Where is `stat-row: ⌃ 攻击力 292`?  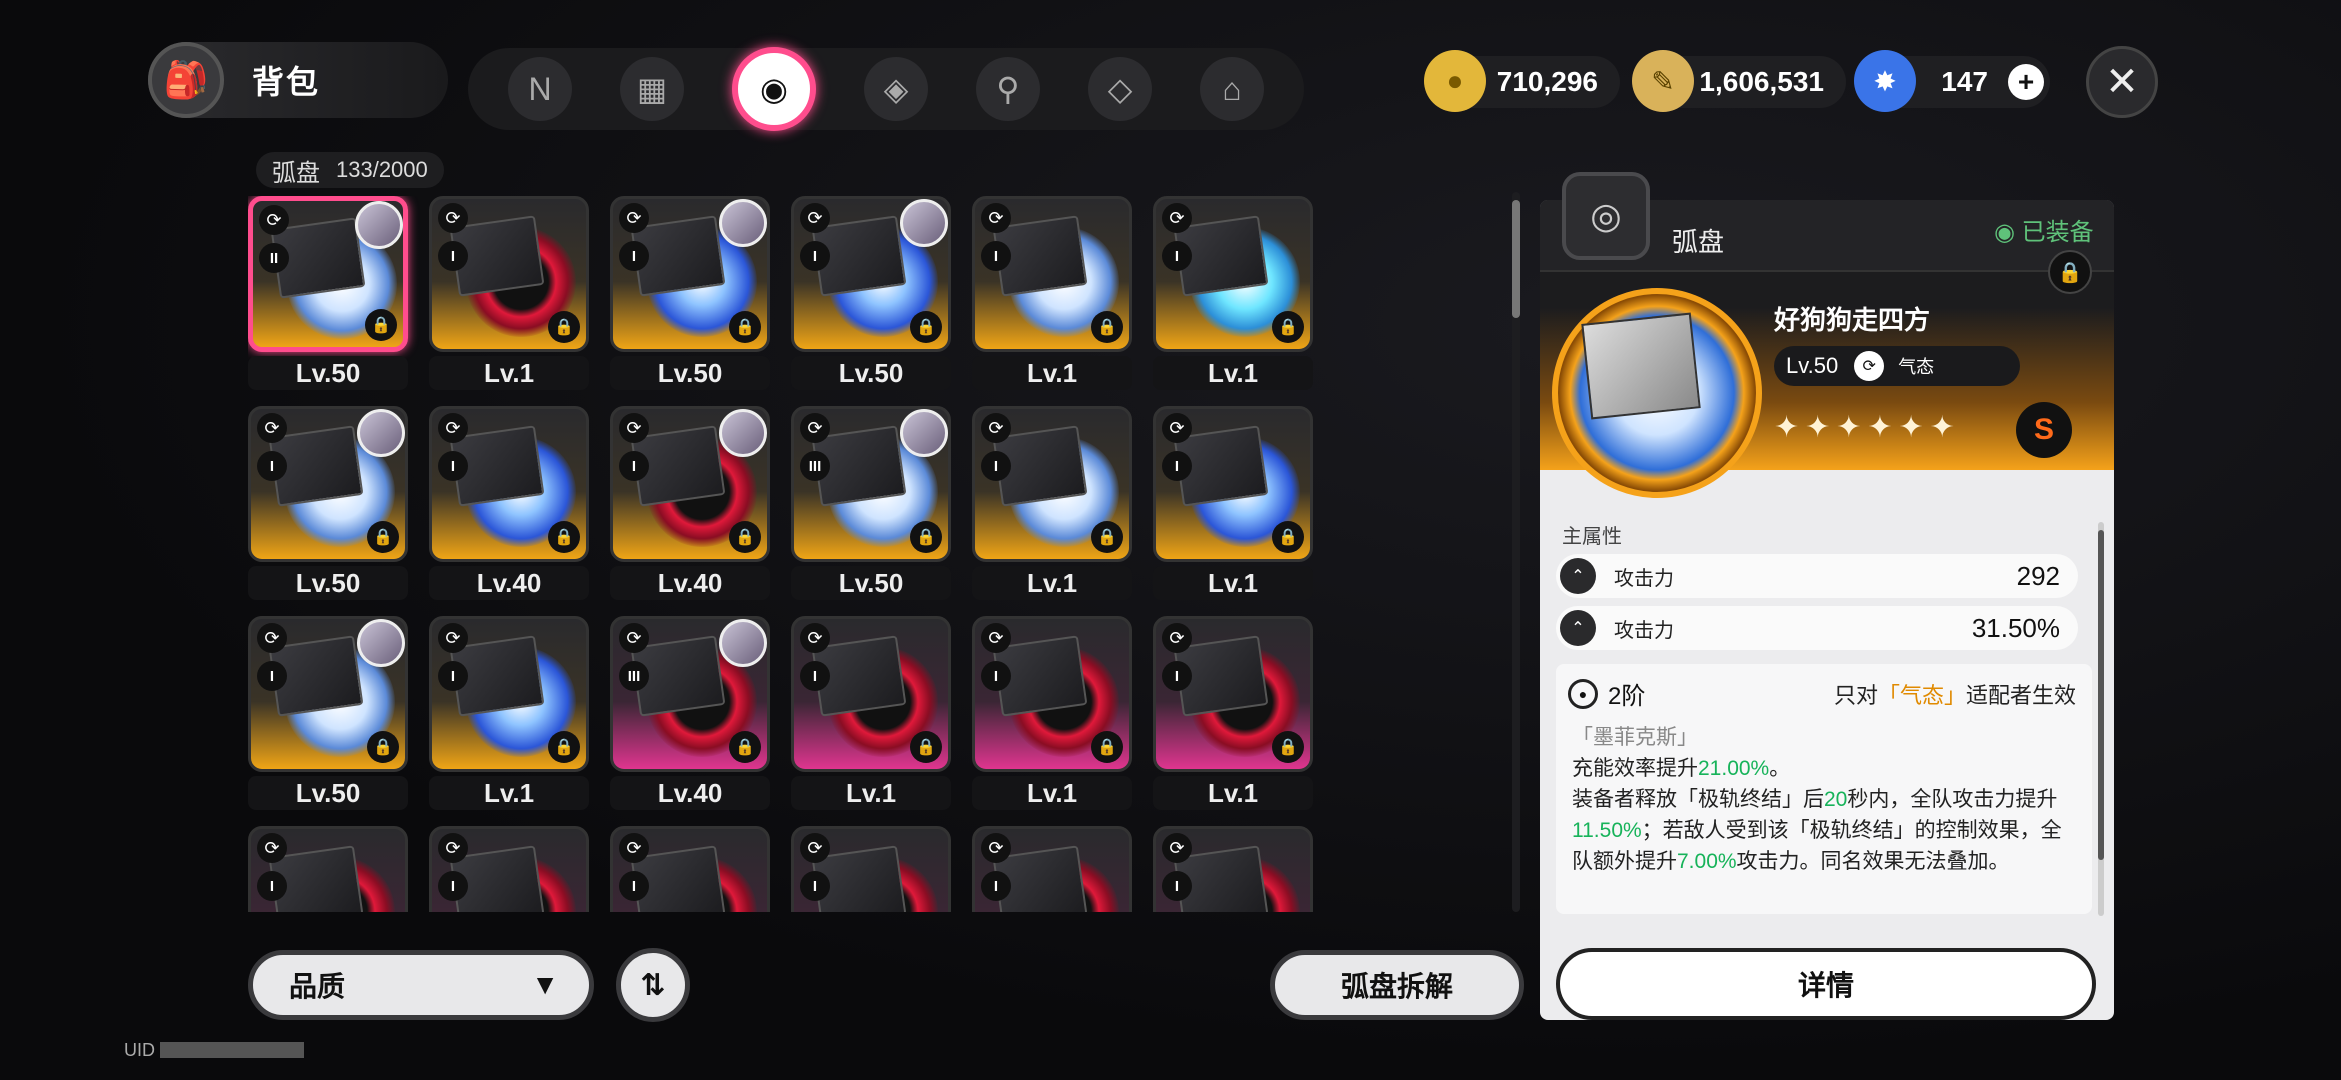 stat-row: ⌃ 攻击力 292 is located at coordinates (1817, 576).